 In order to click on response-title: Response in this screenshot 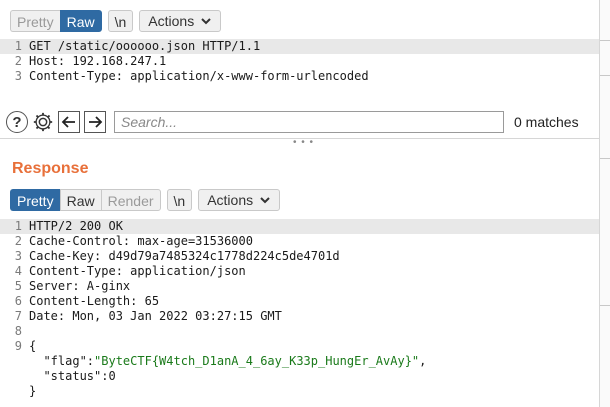, I will do `click(50, 168)`.